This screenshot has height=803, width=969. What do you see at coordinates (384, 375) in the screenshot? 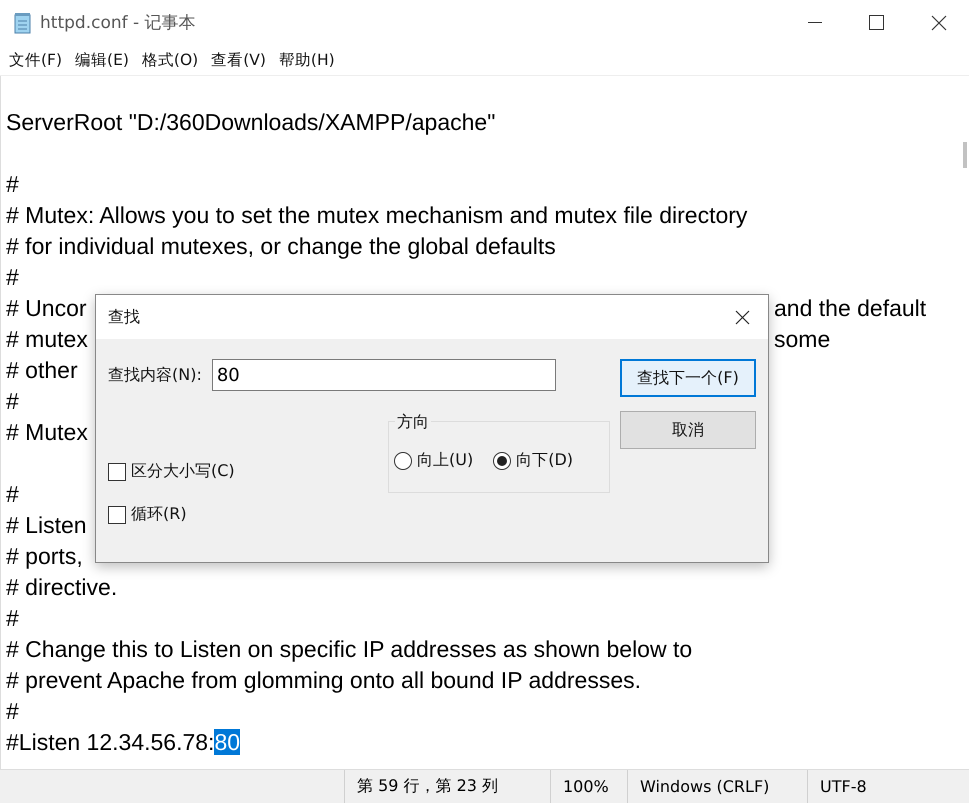
I see `find-input: 80` at bounding box center [384, 375].